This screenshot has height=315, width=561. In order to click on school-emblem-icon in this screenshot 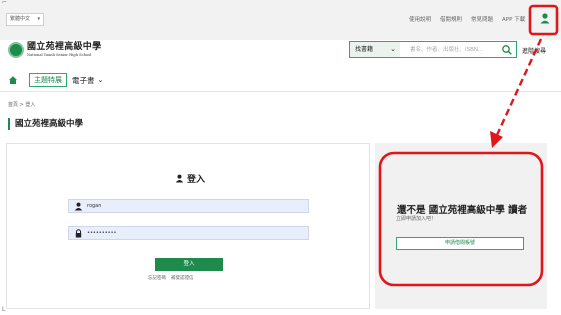, I will do `click(16, 50)`.